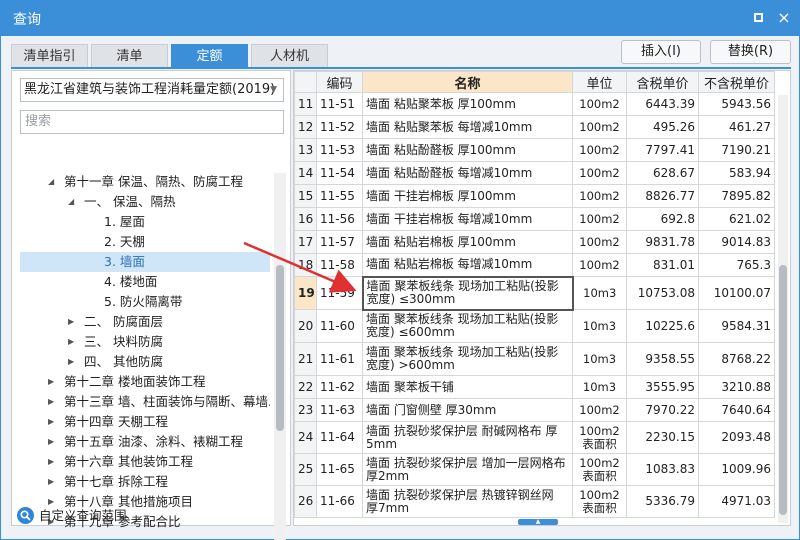 This screenshot has width=800, height=540. I want to click on tab-underline, so click(401, 68).